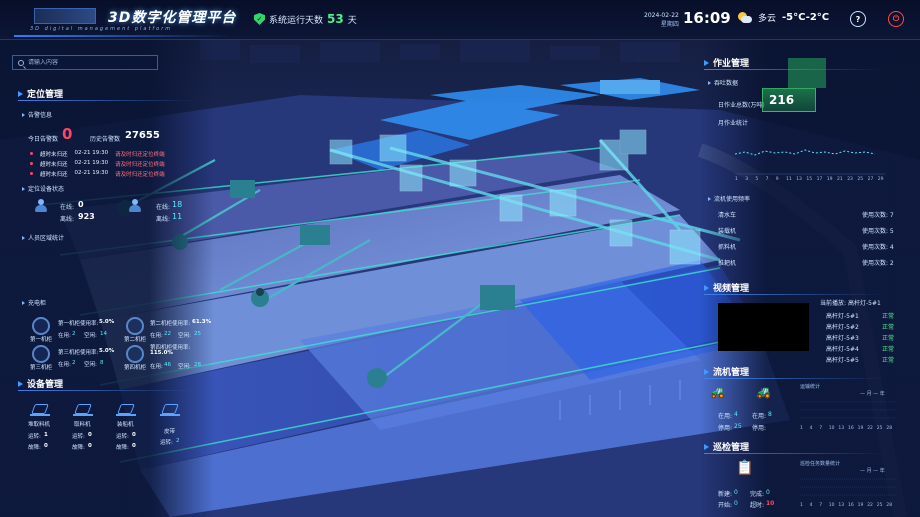  I want to click on section-equipment: 设备管理, so click(108, 384).